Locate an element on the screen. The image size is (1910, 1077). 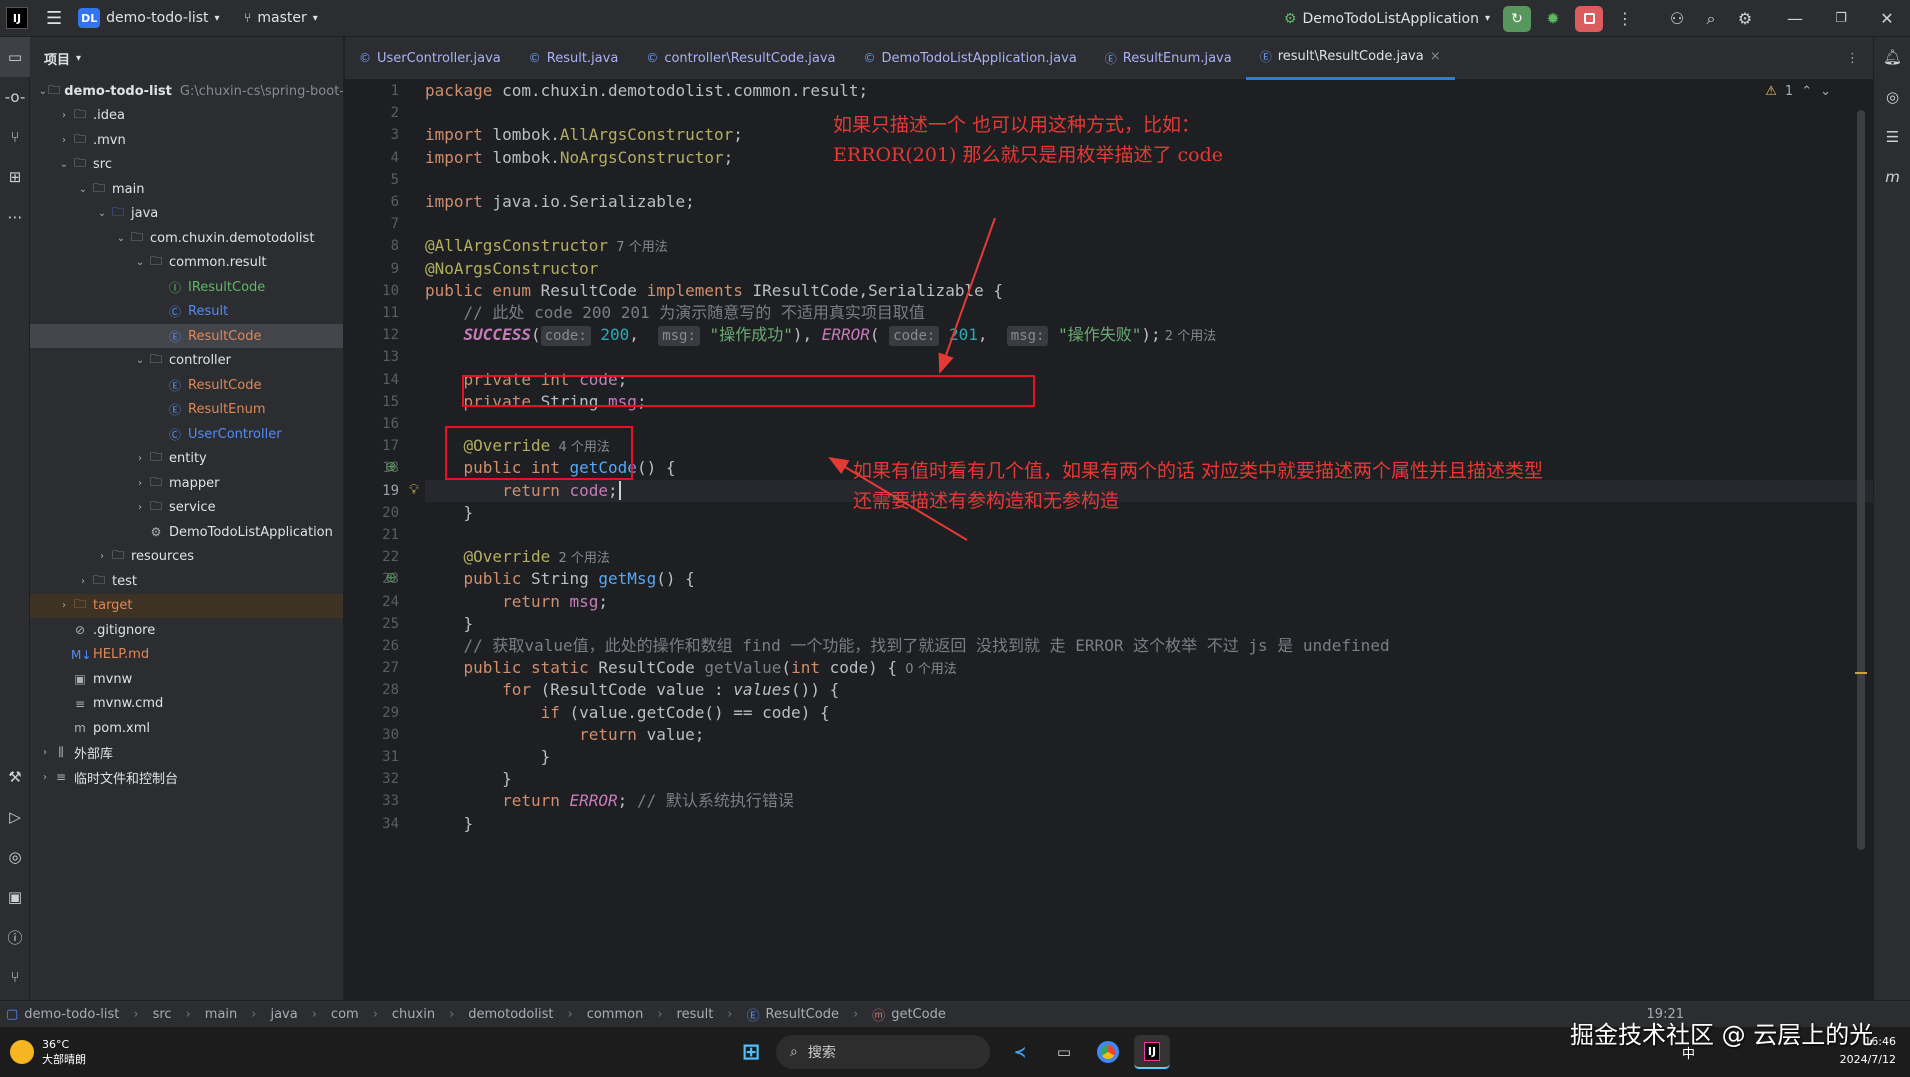
ai-assistant-button: ◎ is located at coordinates (1892, 97).